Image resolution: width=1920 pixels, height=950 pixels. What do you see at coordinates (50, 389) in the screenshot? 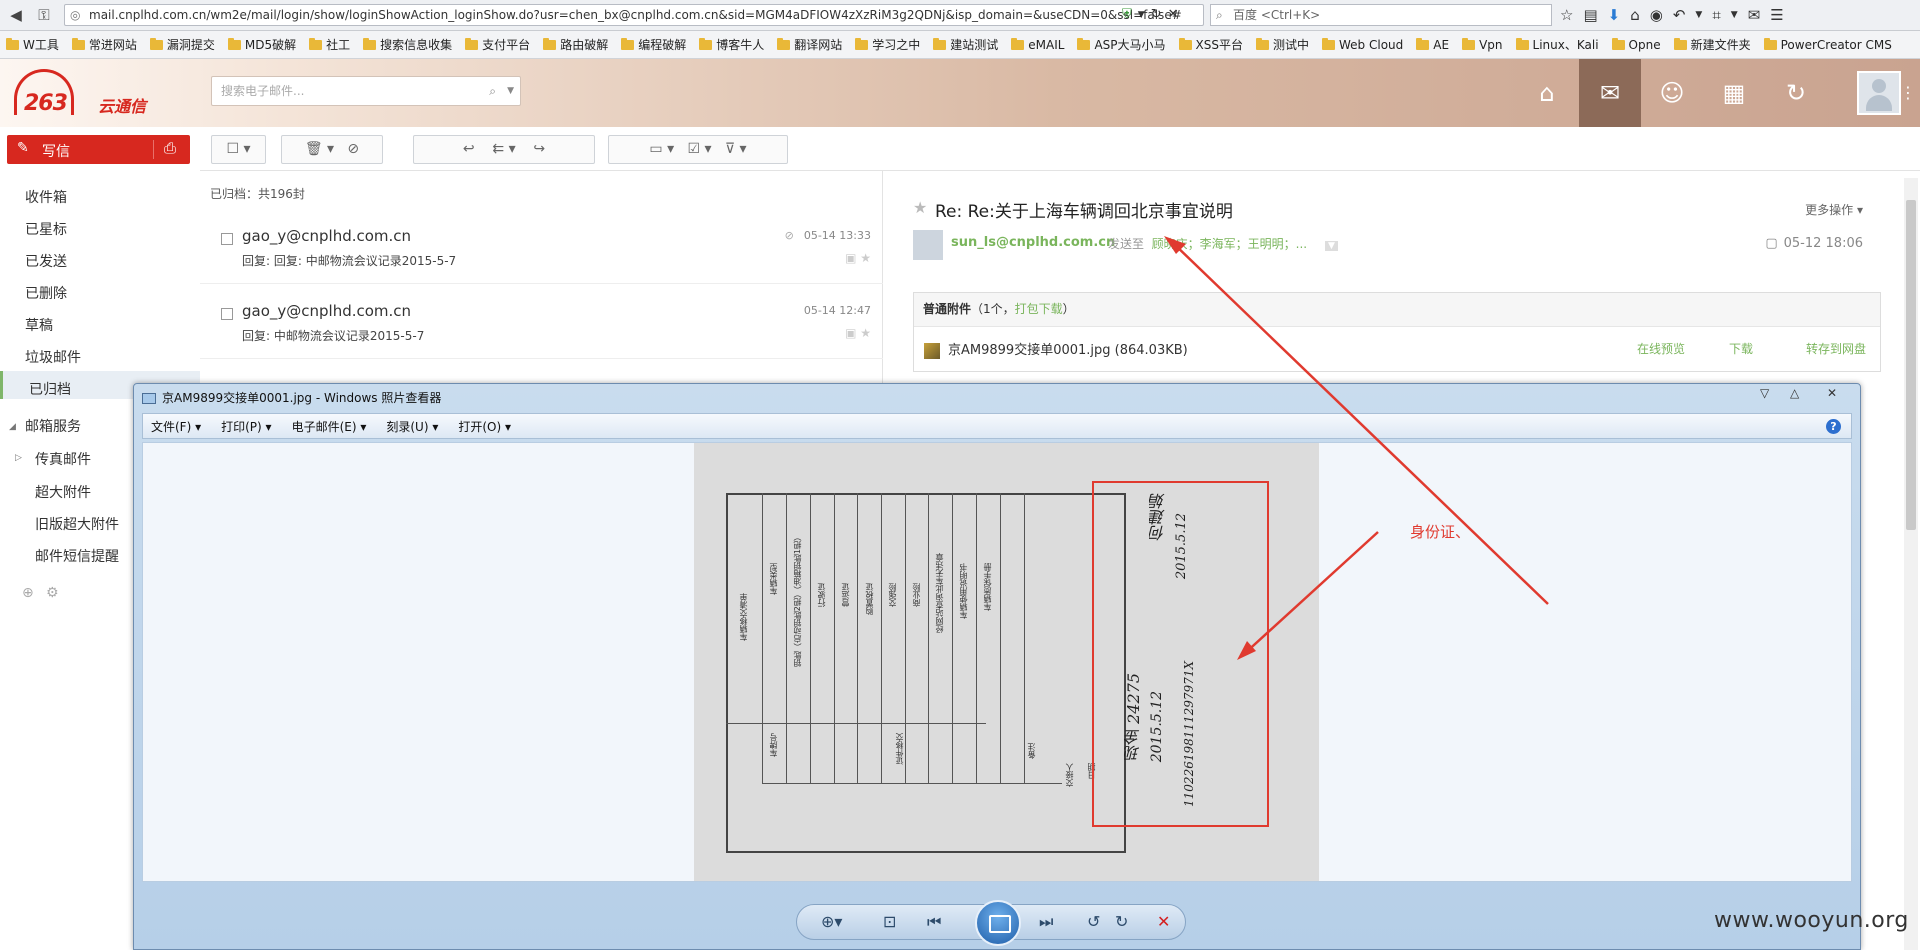
I see `folder-archived: 已归档` at bounding box center [50, 389].